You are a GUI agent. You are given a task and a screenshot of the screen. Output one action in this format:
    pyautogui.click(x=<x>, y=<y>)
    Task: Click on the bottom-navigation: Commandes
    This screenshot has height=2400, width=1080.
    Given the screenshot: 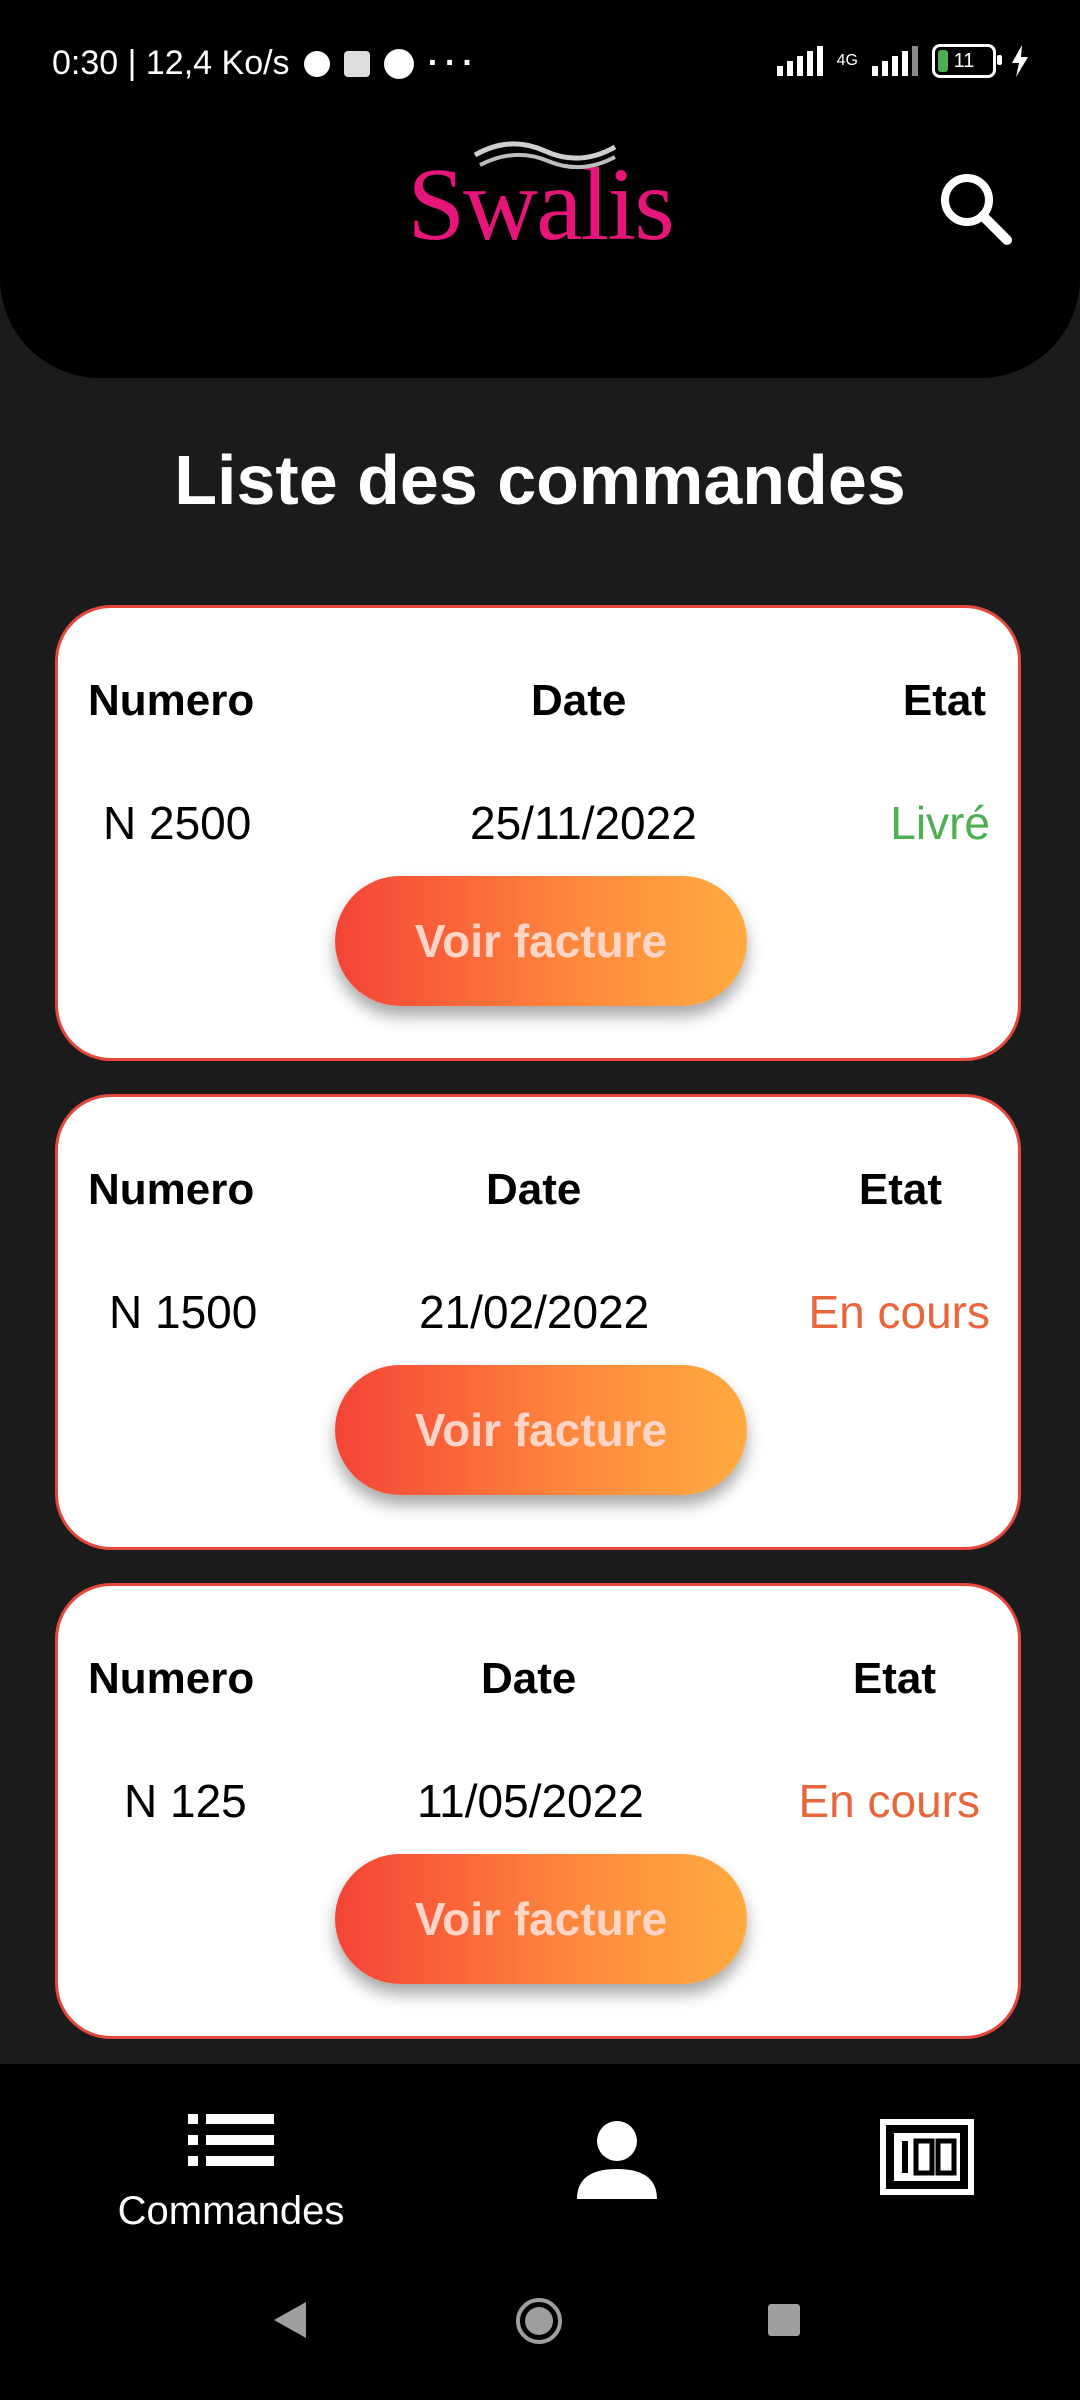 What is the action you would take?
    pyautogui.click(x=540, y=2154)
    